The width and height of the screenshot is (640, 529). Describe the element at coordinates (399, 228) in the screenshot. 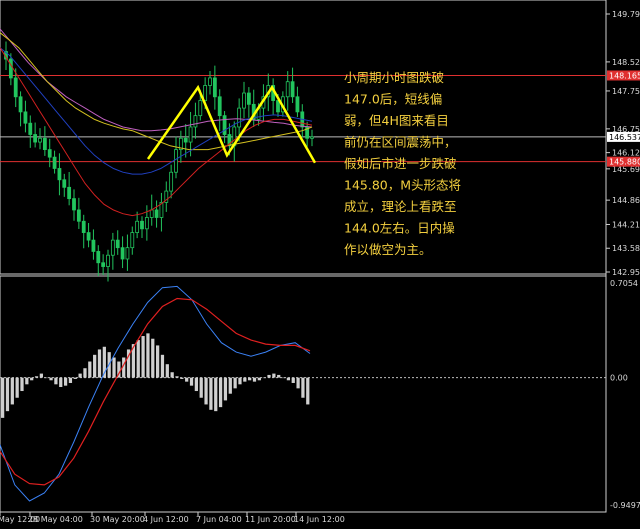

I see `annotation-line: 144.0左右。日内操` at that location.